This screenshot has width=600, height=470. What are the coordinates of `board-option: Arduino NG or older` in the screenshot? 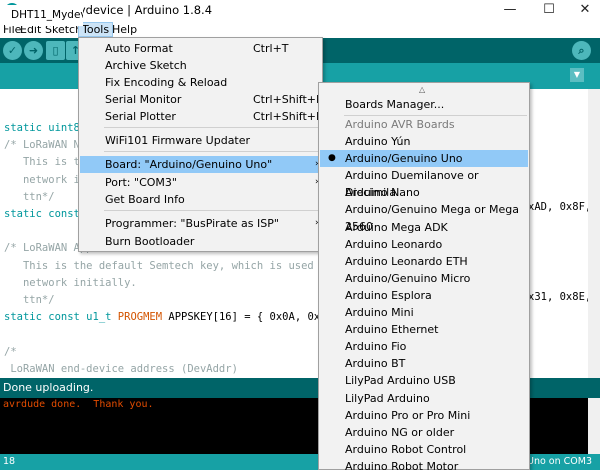 It's located at (424, 432).